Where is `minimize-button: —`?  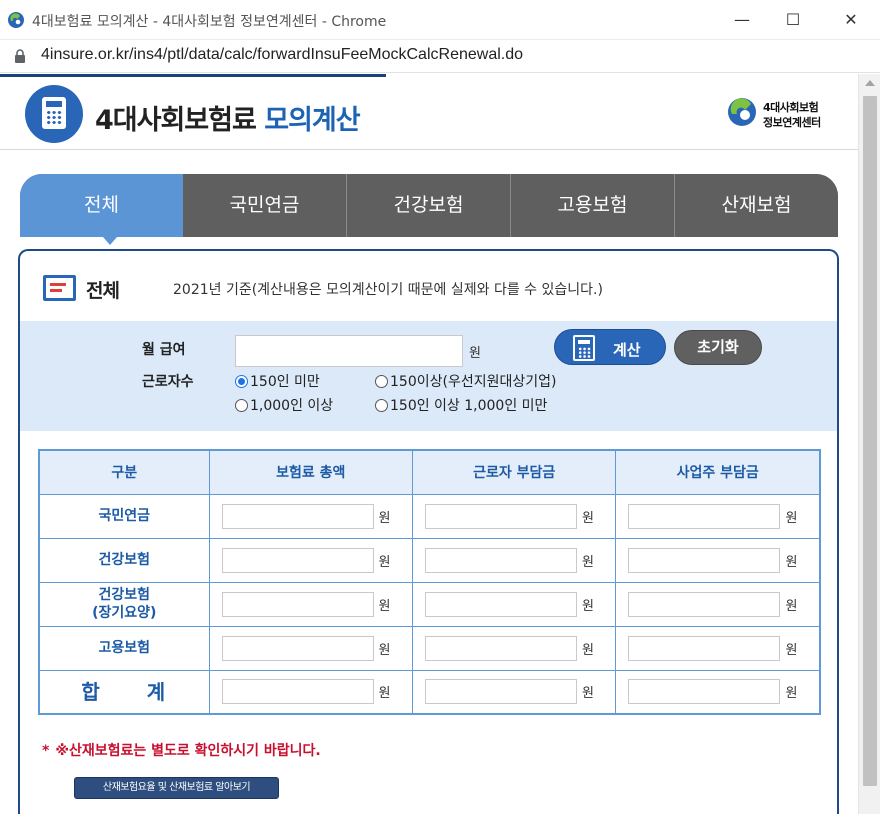 minimize-button: — is located at coordinates (742, 20).